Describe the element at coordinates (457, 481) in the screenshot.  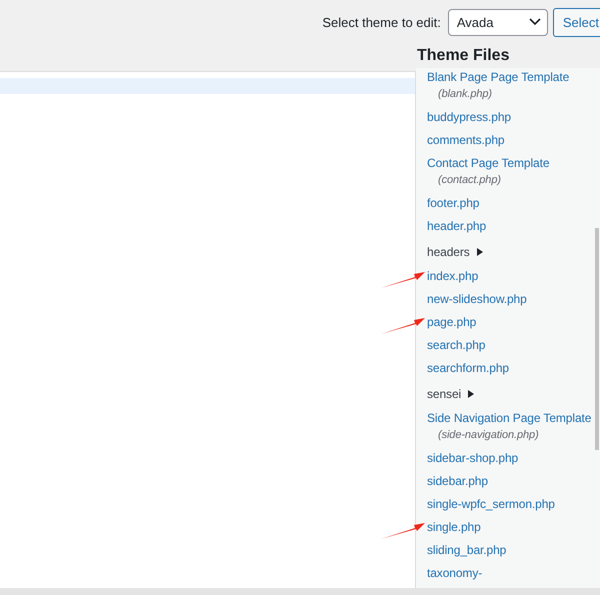
I see `file-link: sidebar.php` at that location.